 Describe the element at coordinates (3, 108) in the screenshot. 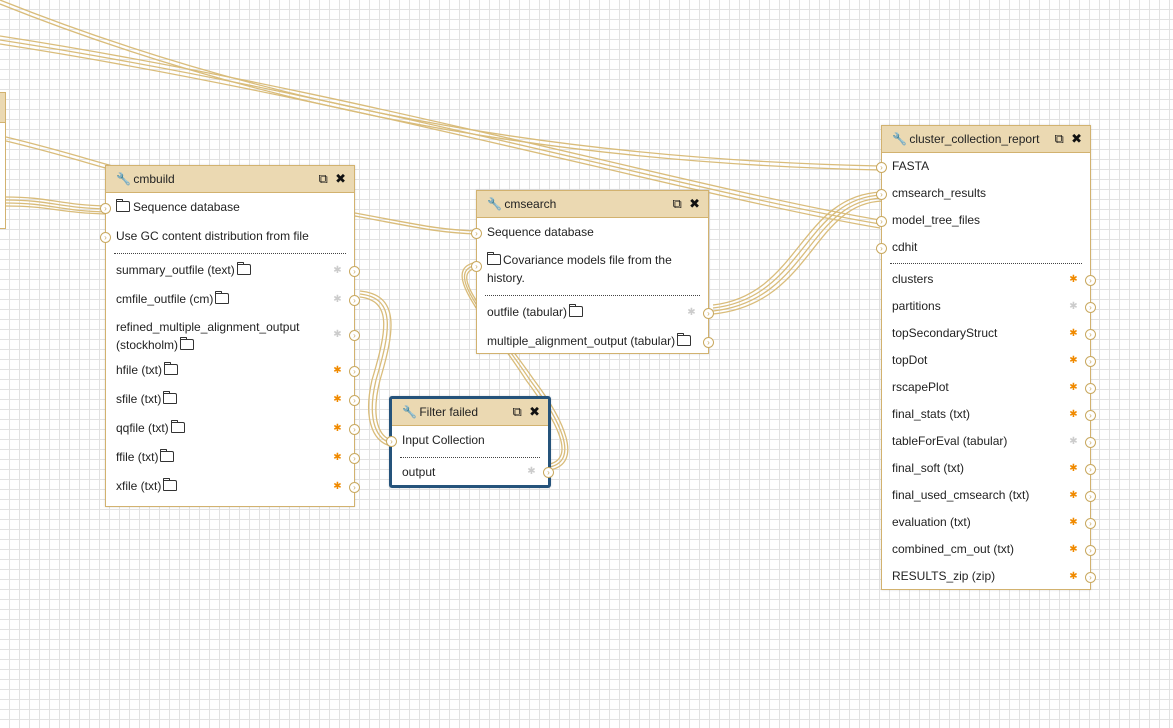

I see `offscreen-node-upper` at that location.